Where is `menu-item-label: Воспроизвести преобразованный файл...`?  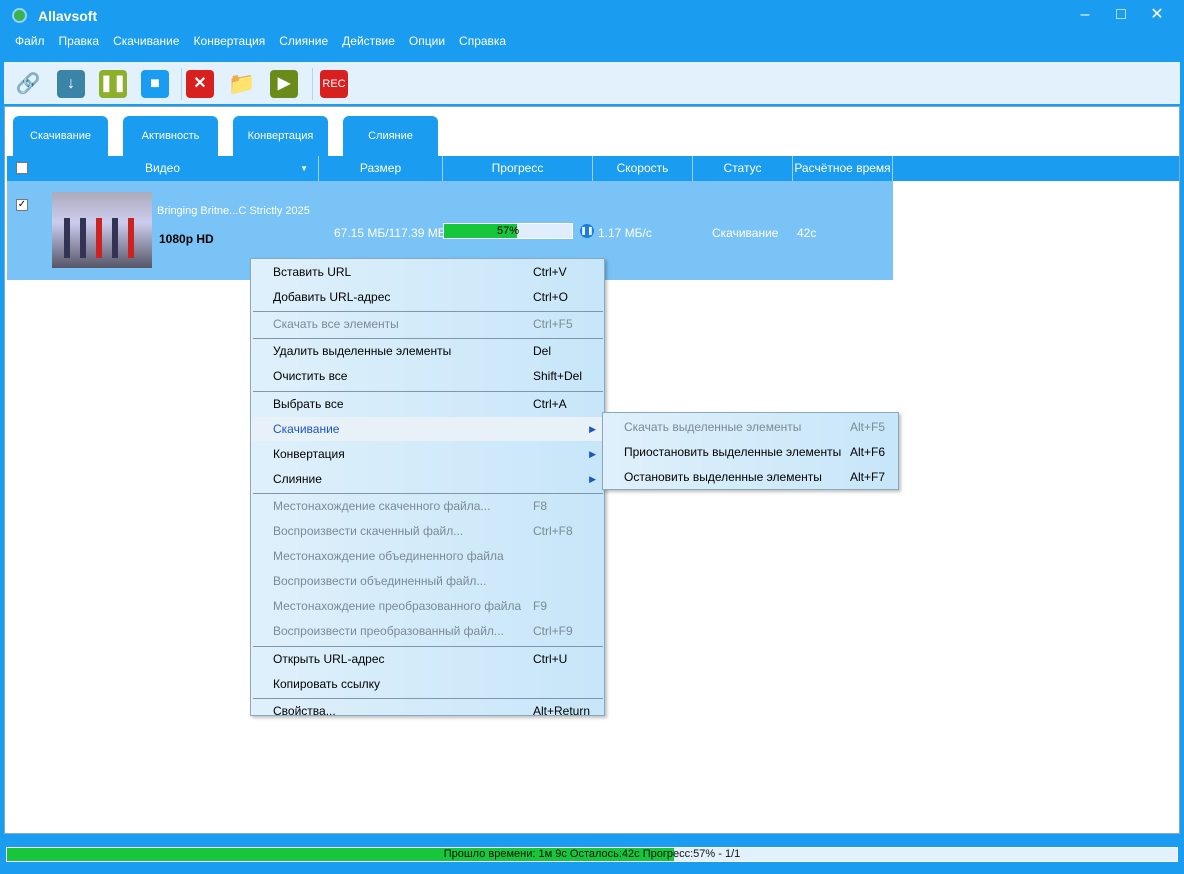 menu-item-label: Воспроизвести преобразованный файл... is located at coordinates (388, 631).